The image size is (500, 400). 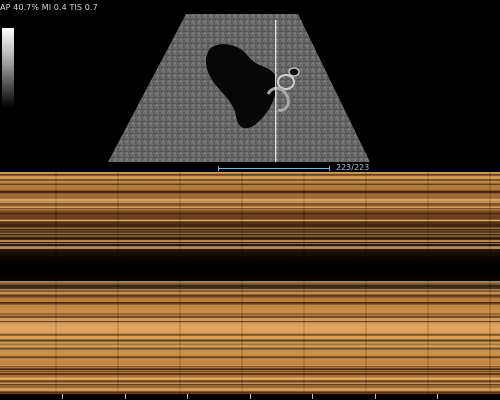 I want to click on frame-counter: 223/223, so click(x=353, y=167).